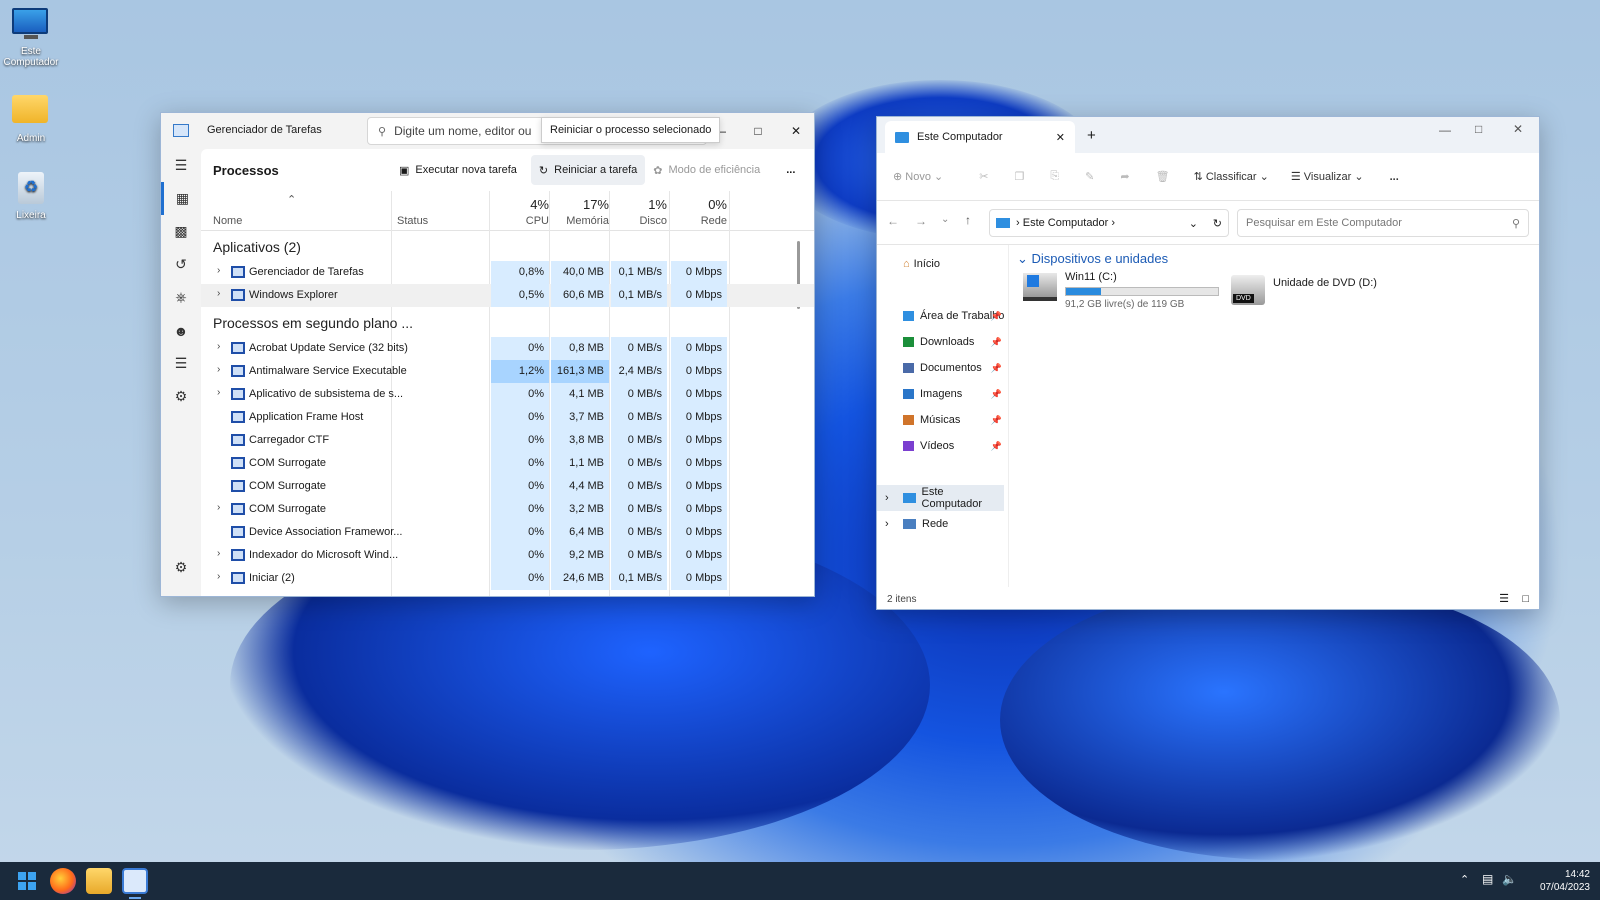 The image size is (1600, 900). What do you see at coordinates (639, 348) in the screenshot?
I see `process-disk-value: 0 MB/s` at bounding box center [639, 348].